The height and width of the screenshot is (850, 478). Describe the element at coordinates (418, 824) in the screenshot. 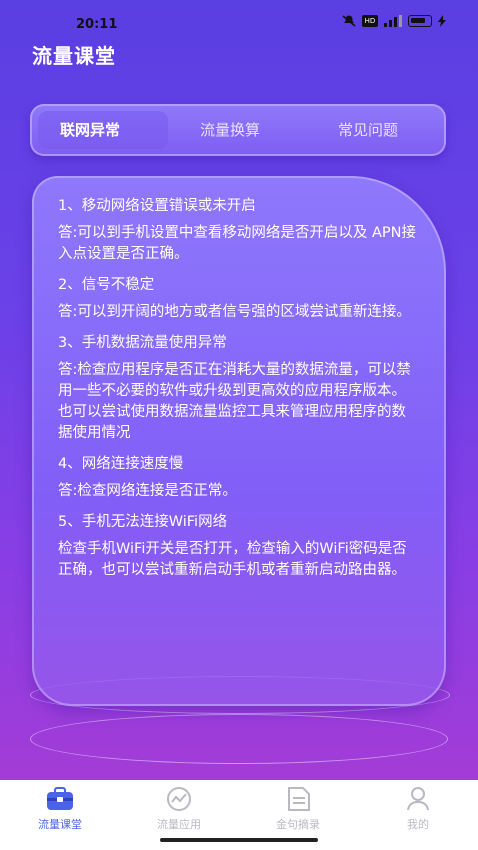

I see `nav-label: 我的` at that location.